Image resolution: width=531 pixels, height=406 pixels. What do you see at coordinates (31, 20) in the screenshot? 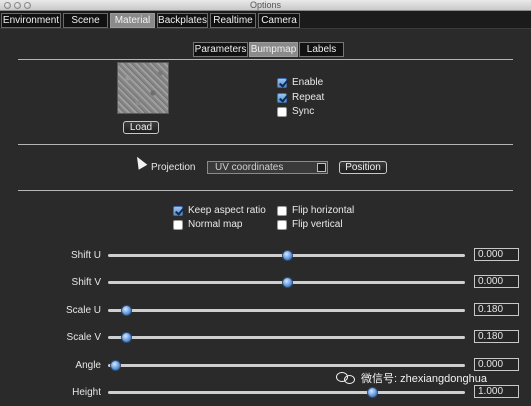
I see `tab-environment: Environment` at bounding box center [31, 20].